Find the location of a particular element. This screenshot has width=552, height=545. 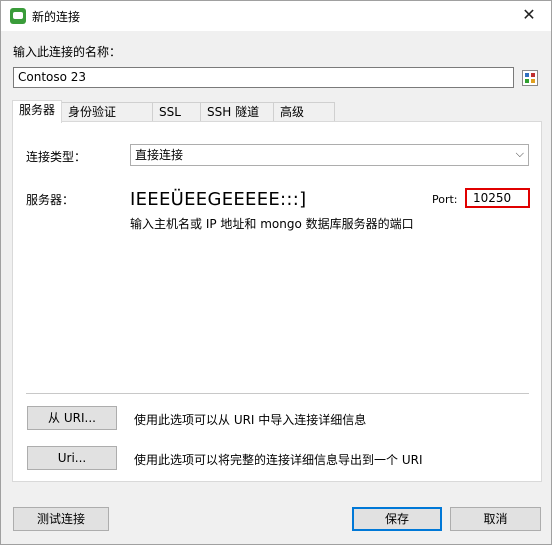

server-host-value: IEEEÜEEGEEEEE:::] is located at coordinates (218, 200).